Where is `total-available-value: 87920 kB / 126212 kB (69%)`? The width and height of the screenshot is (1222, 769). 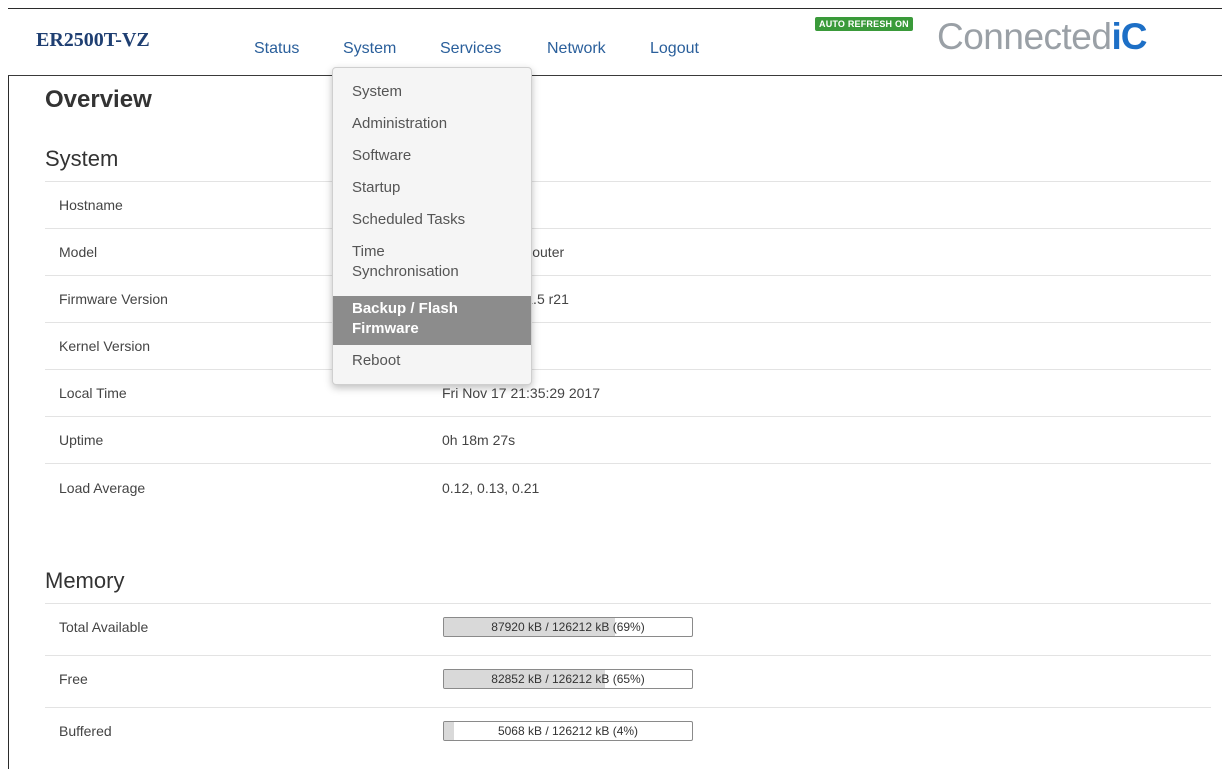
total-available-value: 87920 kB / 126212 kB (69%) is located at coordinates (568, 627).